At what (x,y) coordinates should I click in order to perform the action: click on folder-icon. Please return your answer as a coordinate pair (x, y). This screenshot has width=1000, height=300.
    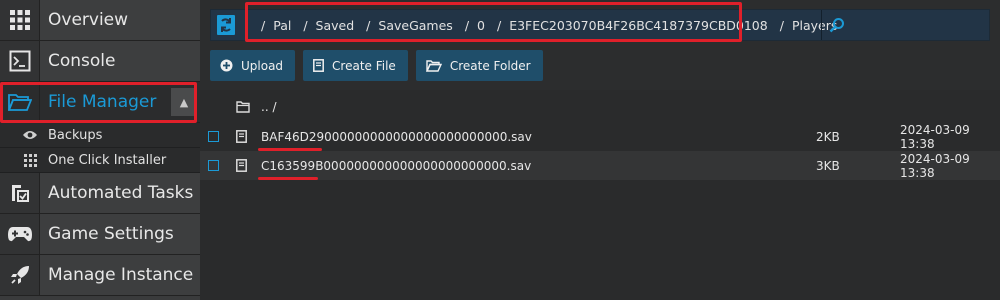
    Looking at the image, I should click on (243, 107).